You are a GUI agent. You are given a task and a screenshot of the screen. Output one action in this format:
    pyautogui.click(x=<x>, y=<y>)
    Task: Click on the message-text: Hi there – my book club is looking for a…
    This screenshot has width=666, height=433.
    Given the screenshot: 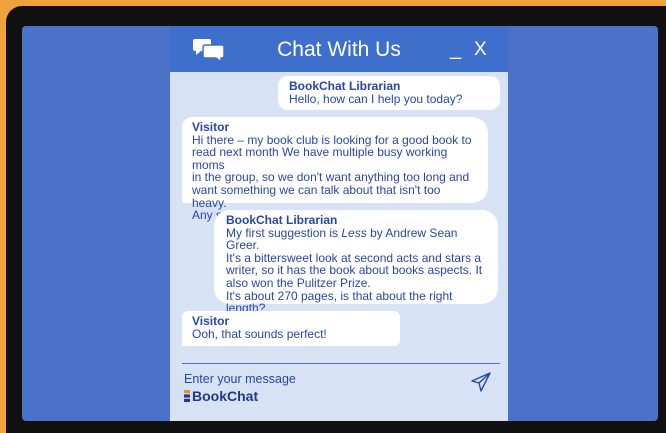 What is the action you would take?
    pyautogui.click(x=332, y=177)
    